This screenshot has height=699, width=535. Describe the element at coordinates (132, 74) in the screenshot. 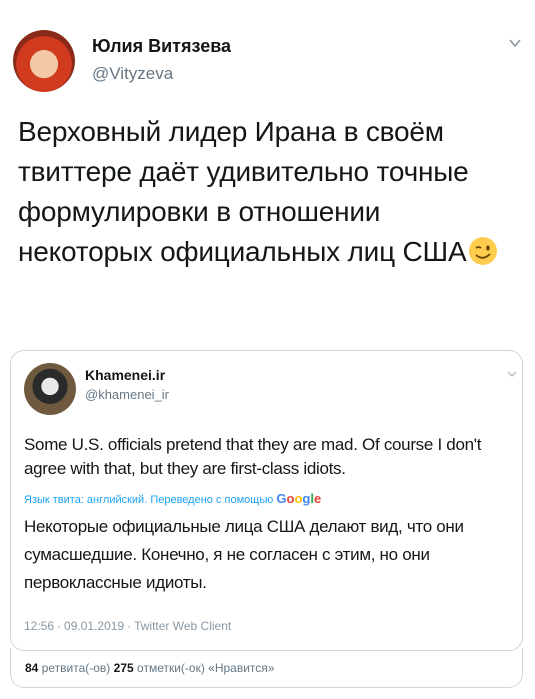

I see `author-handle: @Vityzeva` at that location.